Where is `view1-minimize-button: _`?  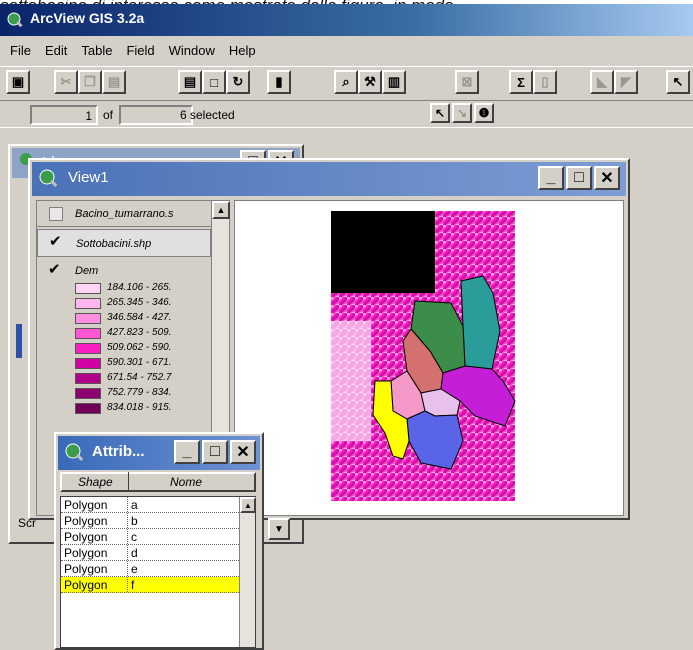 view1-minimize-button: _ is located at coordinates (551, 178).